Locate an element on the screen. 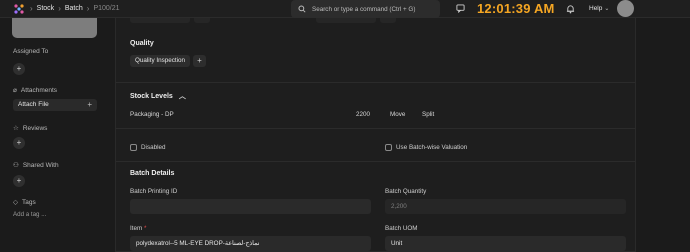 This screenshot has height=252, width=690. add-assignee-button: + is located at coordinates (19, 69).